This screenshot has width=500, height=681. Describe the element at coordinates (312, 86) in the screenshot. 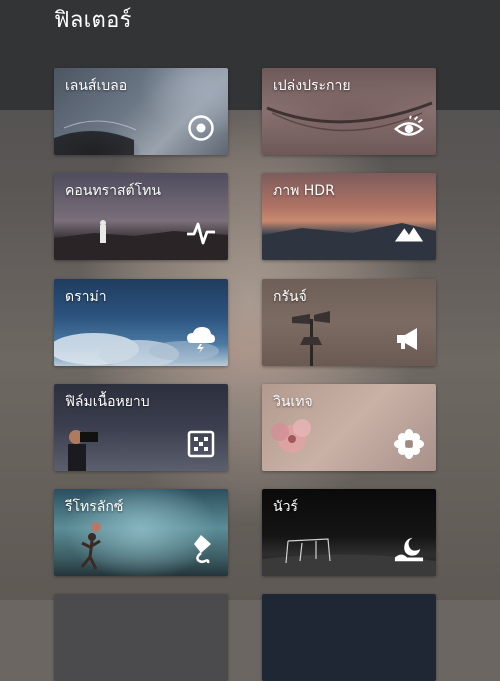

I see `filter-label: เปล่งประกาย` at that location.